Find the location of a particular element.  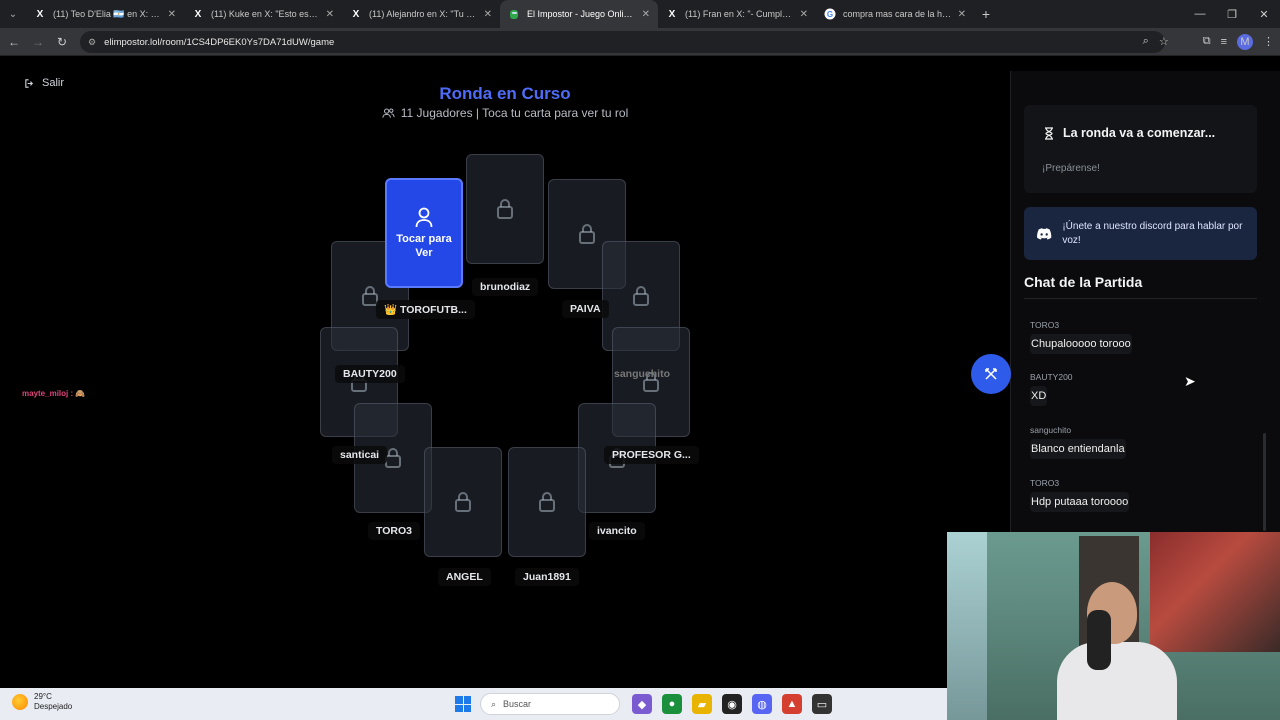

media-icon: ≡ is located at coordinates (1224, 42).